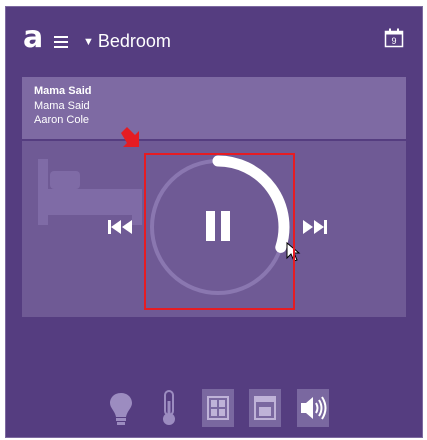  Describe the element at coordinates (169, 408) in the screenshot. I see `thermometer-icon` at that location.